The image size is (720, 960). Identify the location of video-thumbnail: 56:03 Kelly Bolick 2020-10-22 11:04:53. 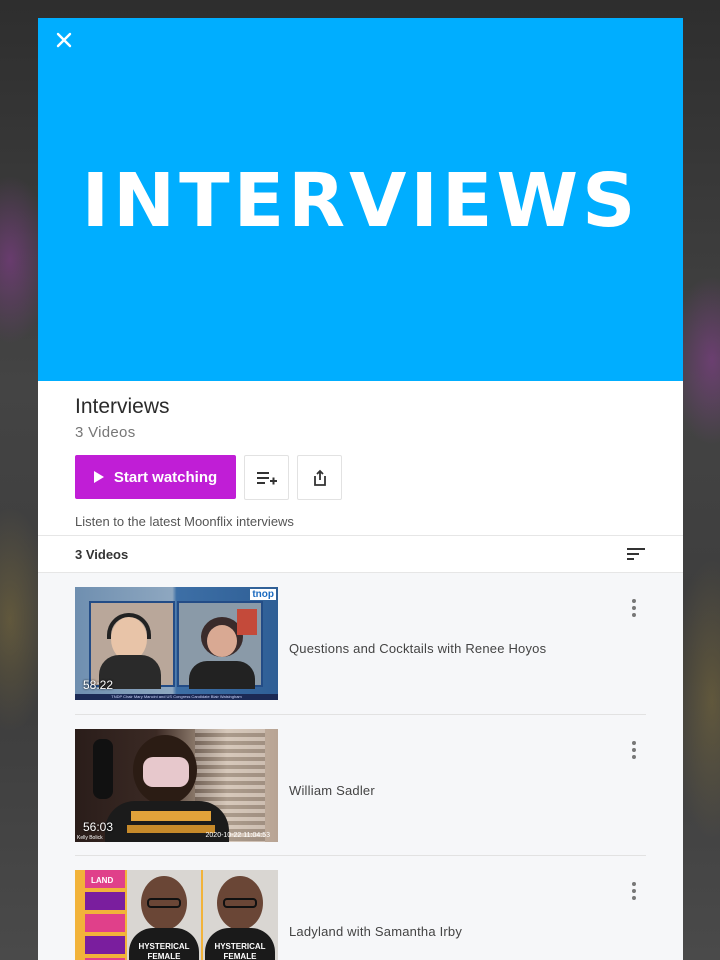
(176, 785).